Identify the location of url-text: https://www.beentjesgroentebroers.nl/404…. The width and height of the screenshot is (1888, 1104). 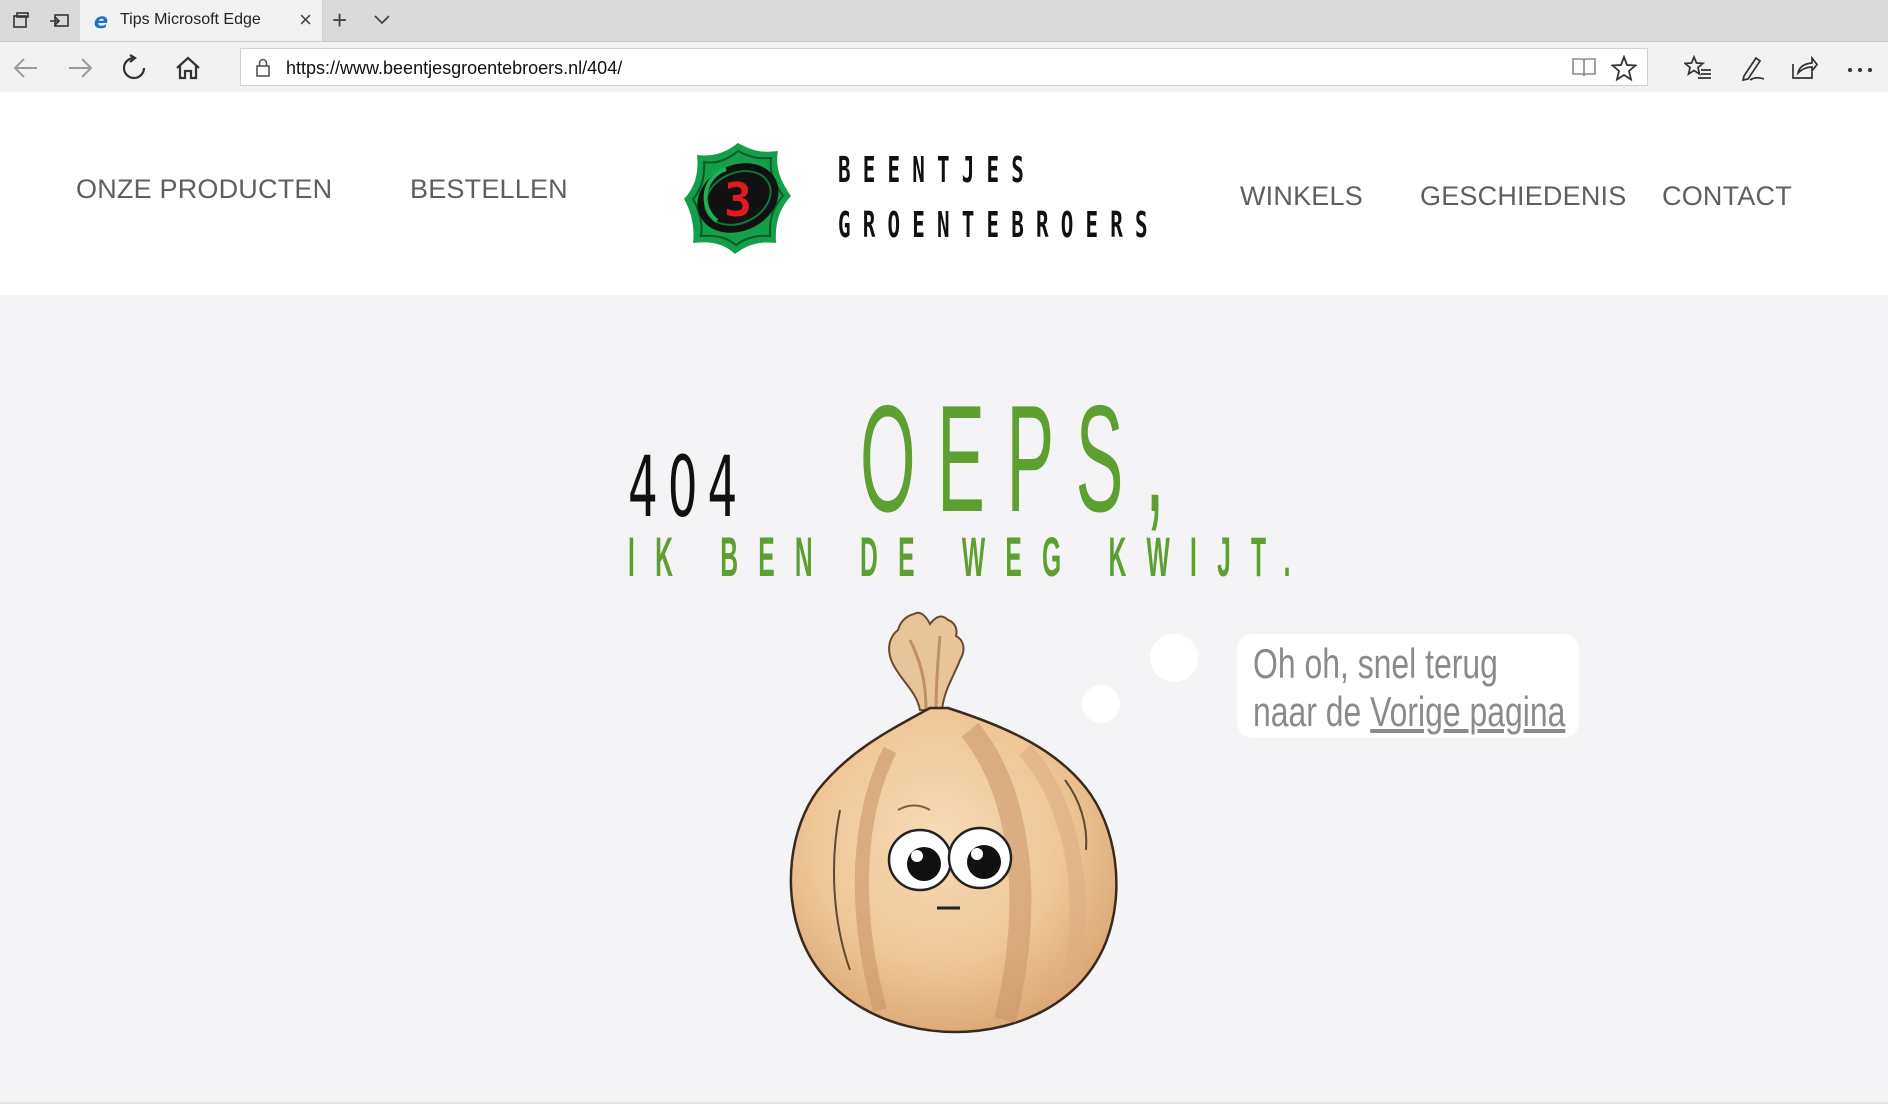
(454, 68).